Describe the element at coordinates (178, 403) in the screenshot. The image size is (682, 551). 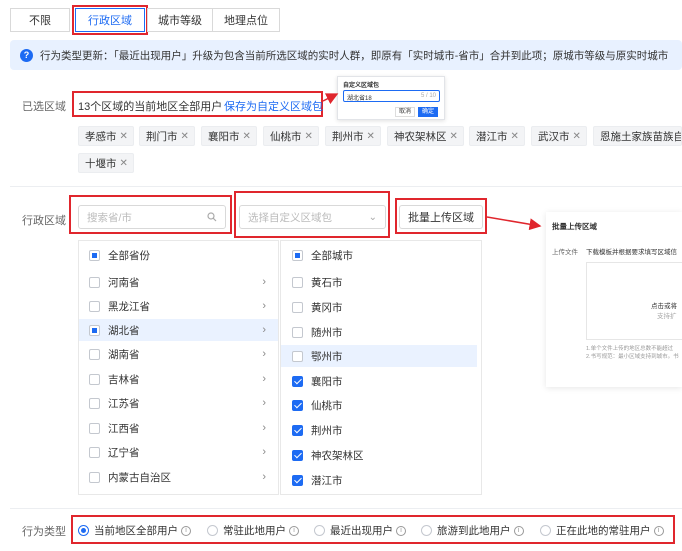
I see `province-item: 江苏省 ›` at that location.